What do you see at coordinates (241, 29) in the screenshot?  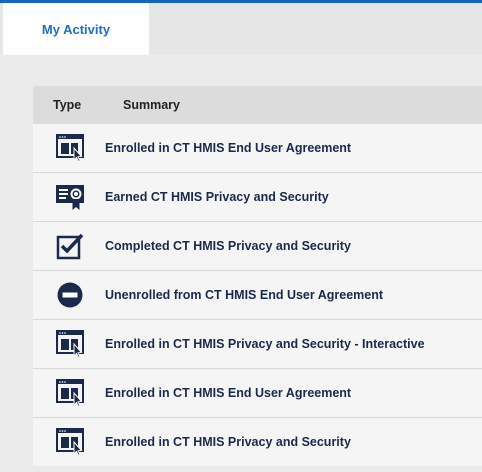 I see `tab-bar: My Activity` at bounding box center [241, 29].